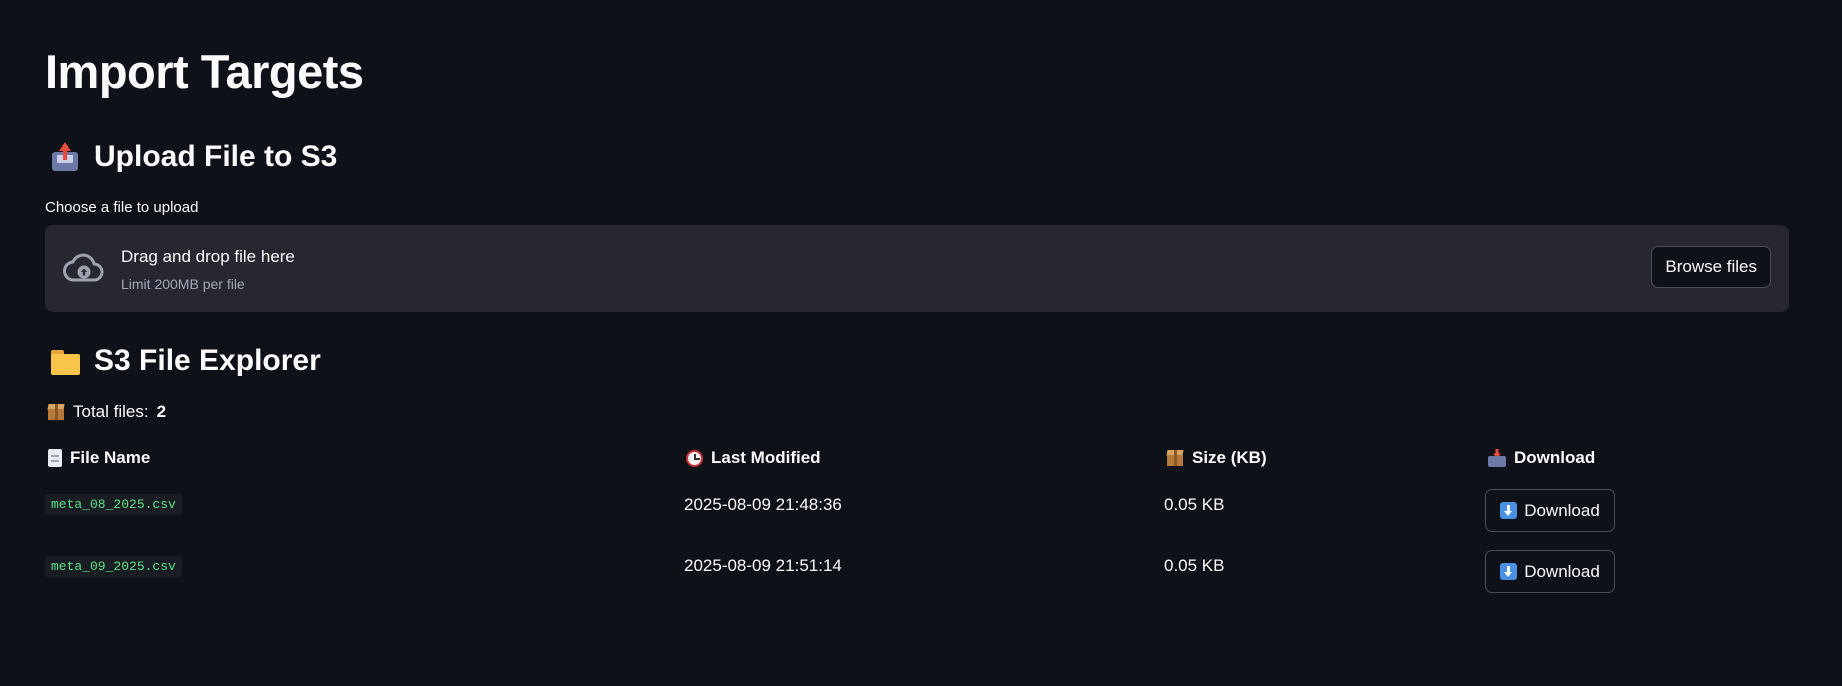 The width and height of the screenshot is (1842, 686). Describe the element at coordinates (766, 457) in the screenshot. I see `column-header-last-modified-label: Last Modified` at that location.